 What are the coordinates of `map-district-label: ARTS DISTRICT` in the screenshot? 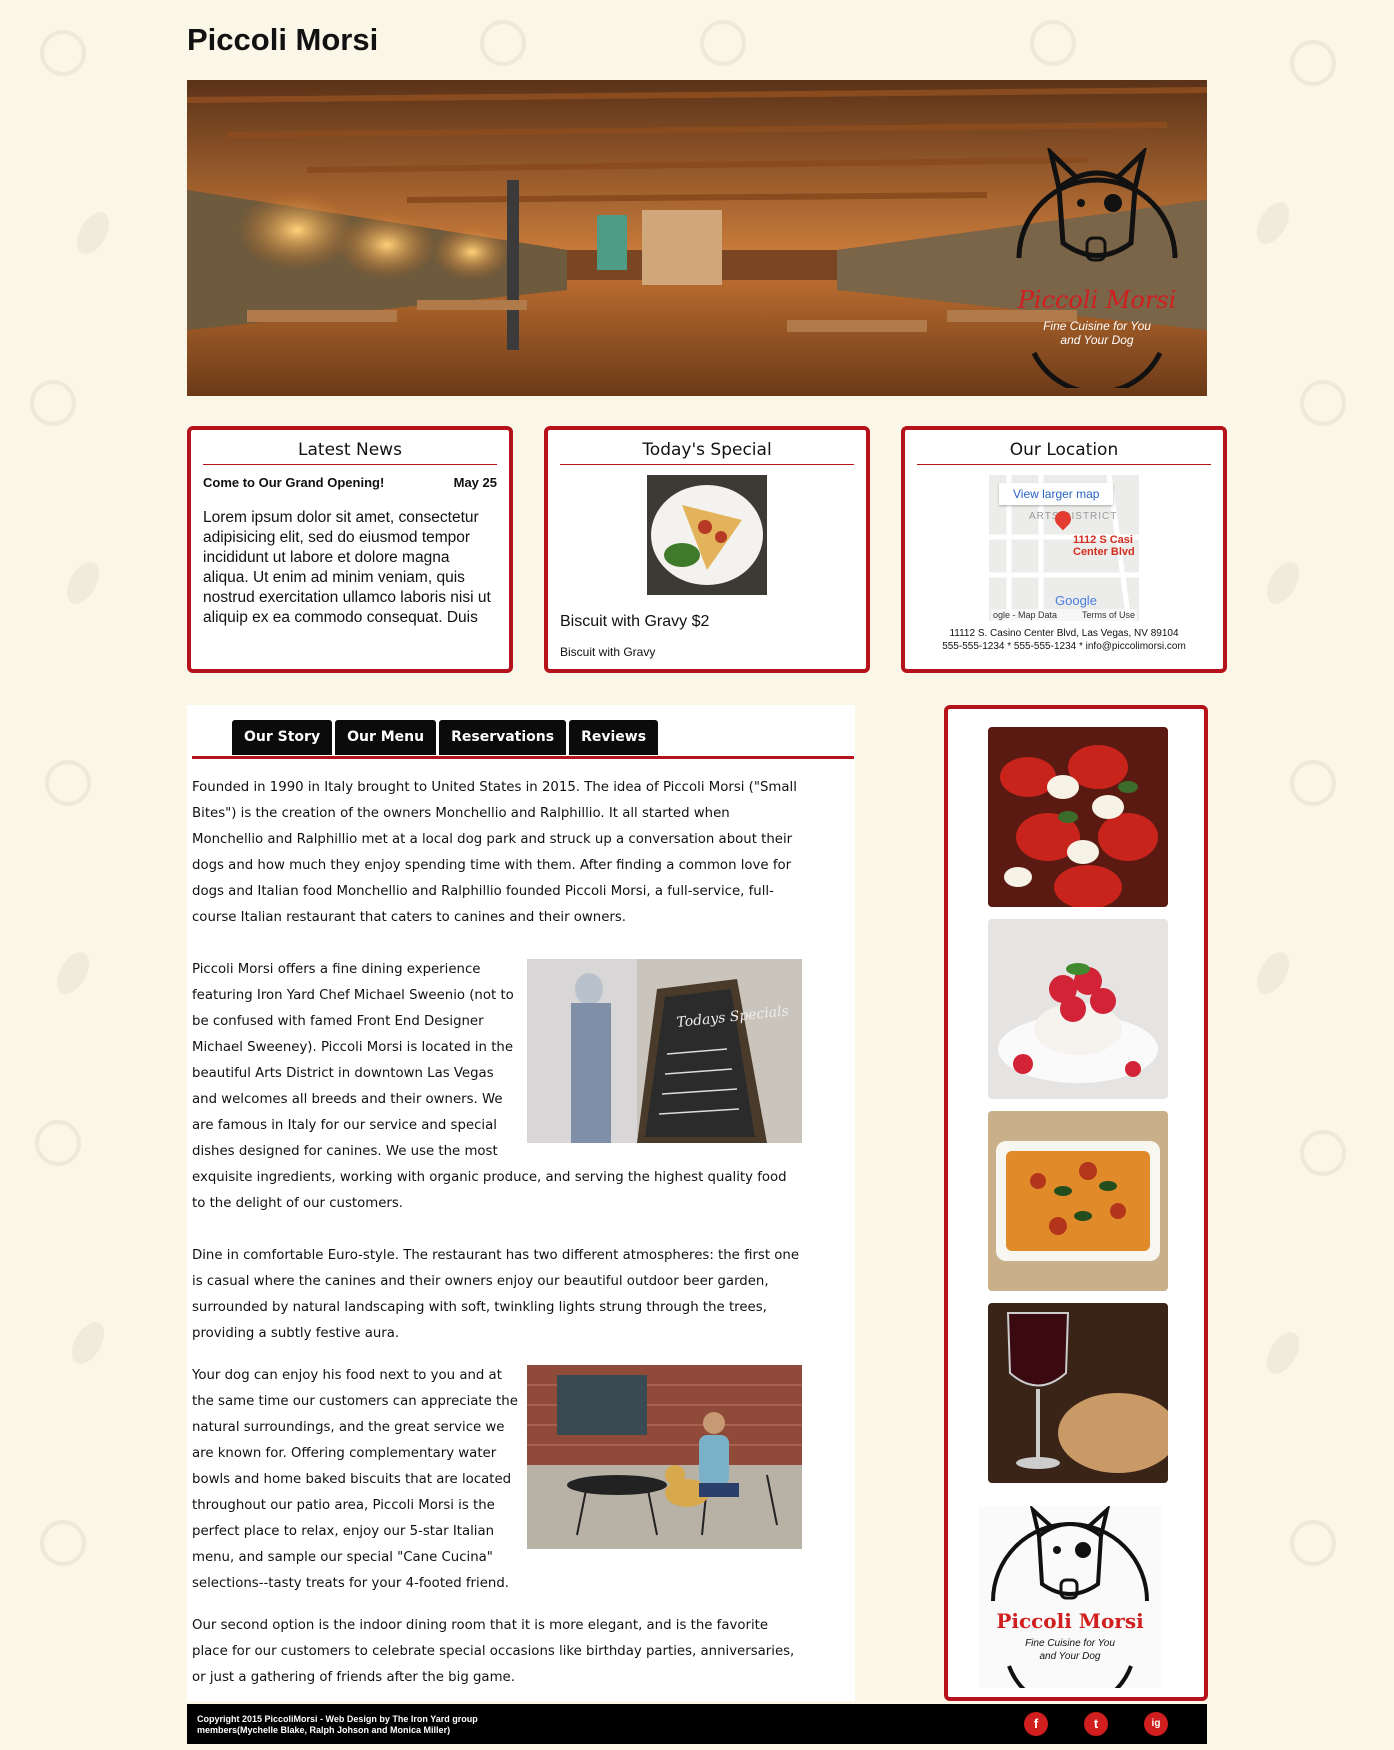 It's located at (1073, 516).